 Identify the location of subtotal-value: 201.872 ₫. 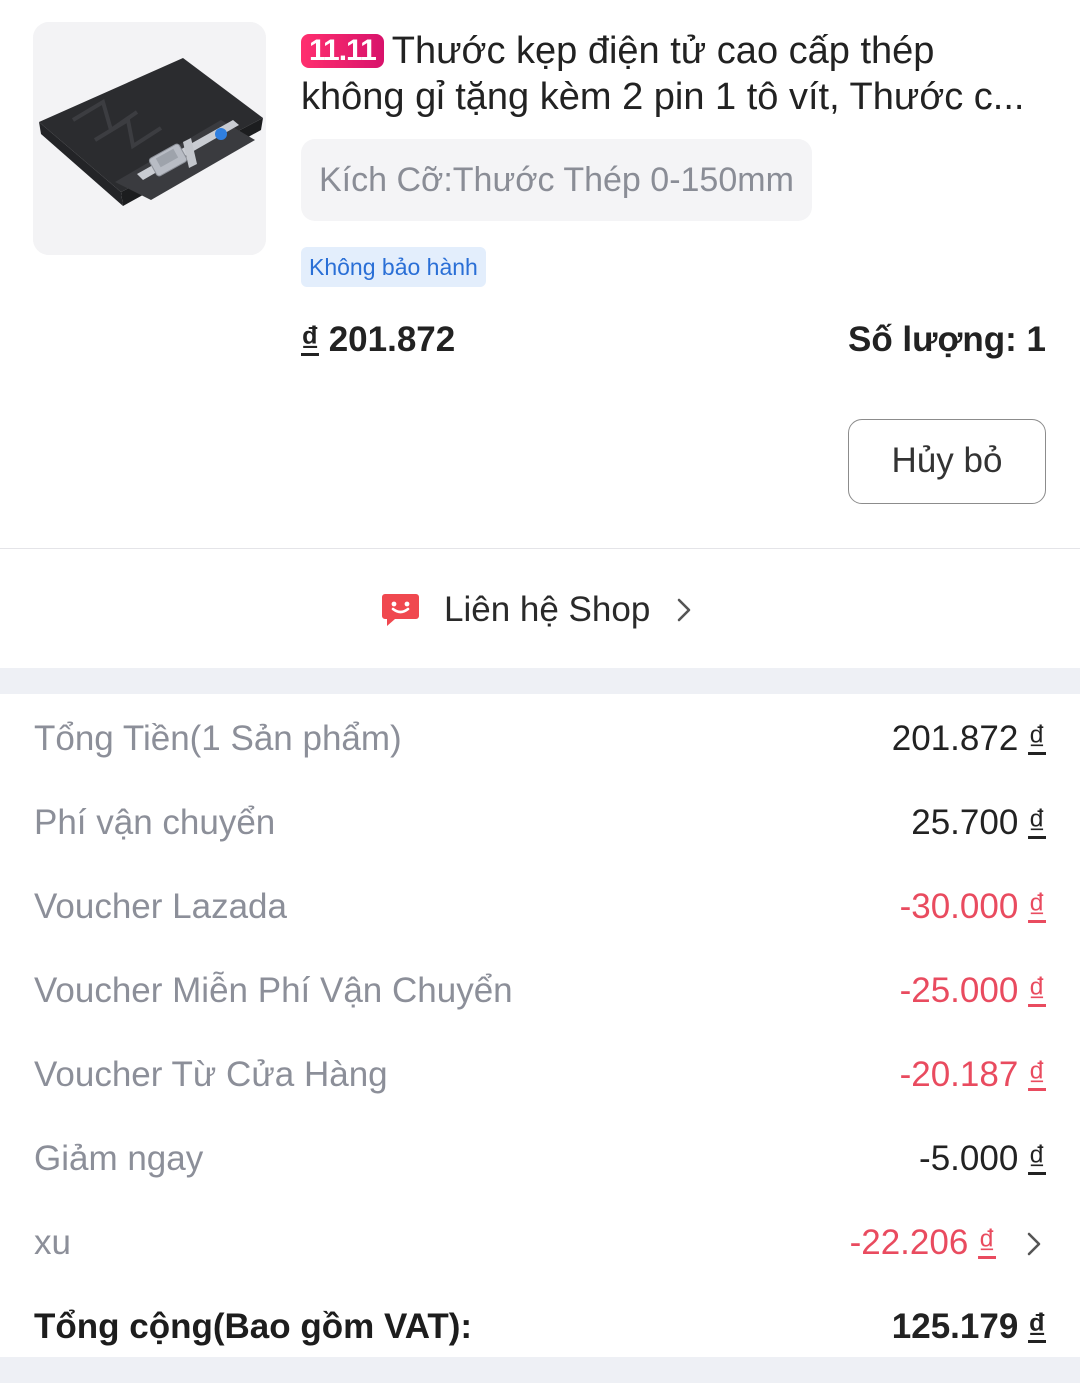
(969, 739).